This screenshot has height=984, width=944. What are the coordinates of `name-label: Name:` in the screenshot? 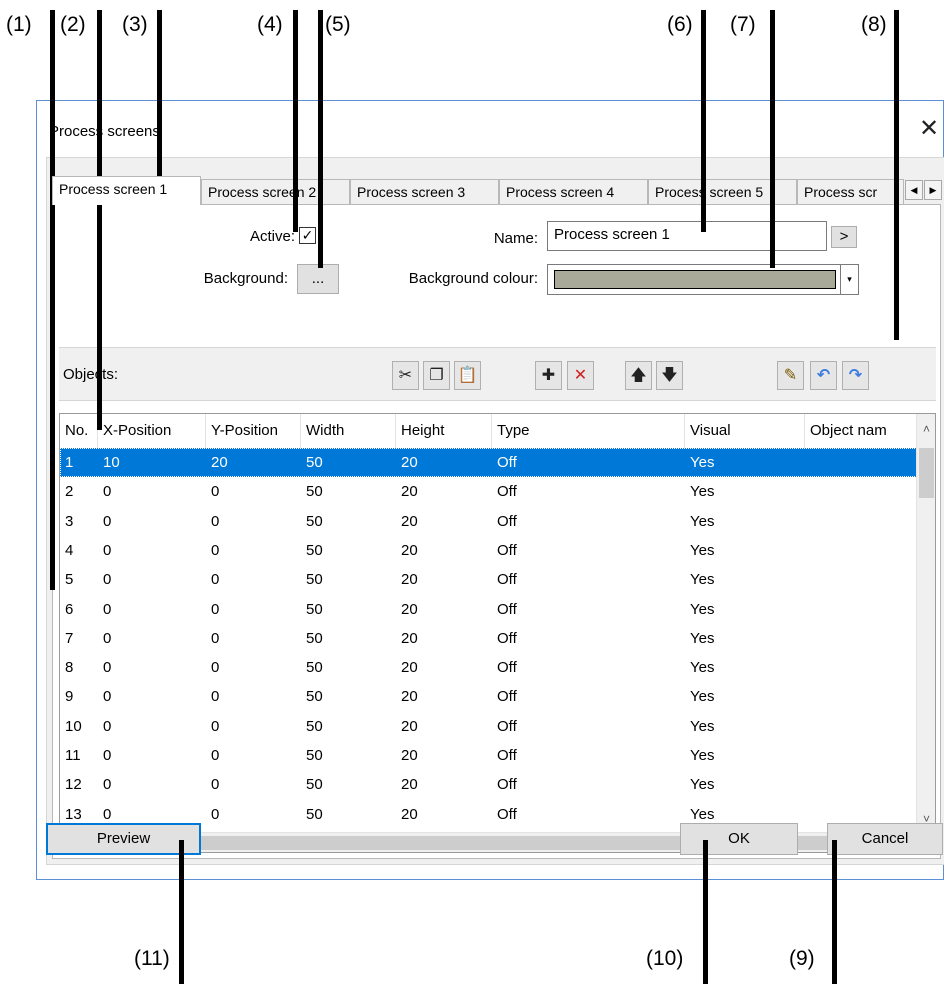 It's located at (515, 238).